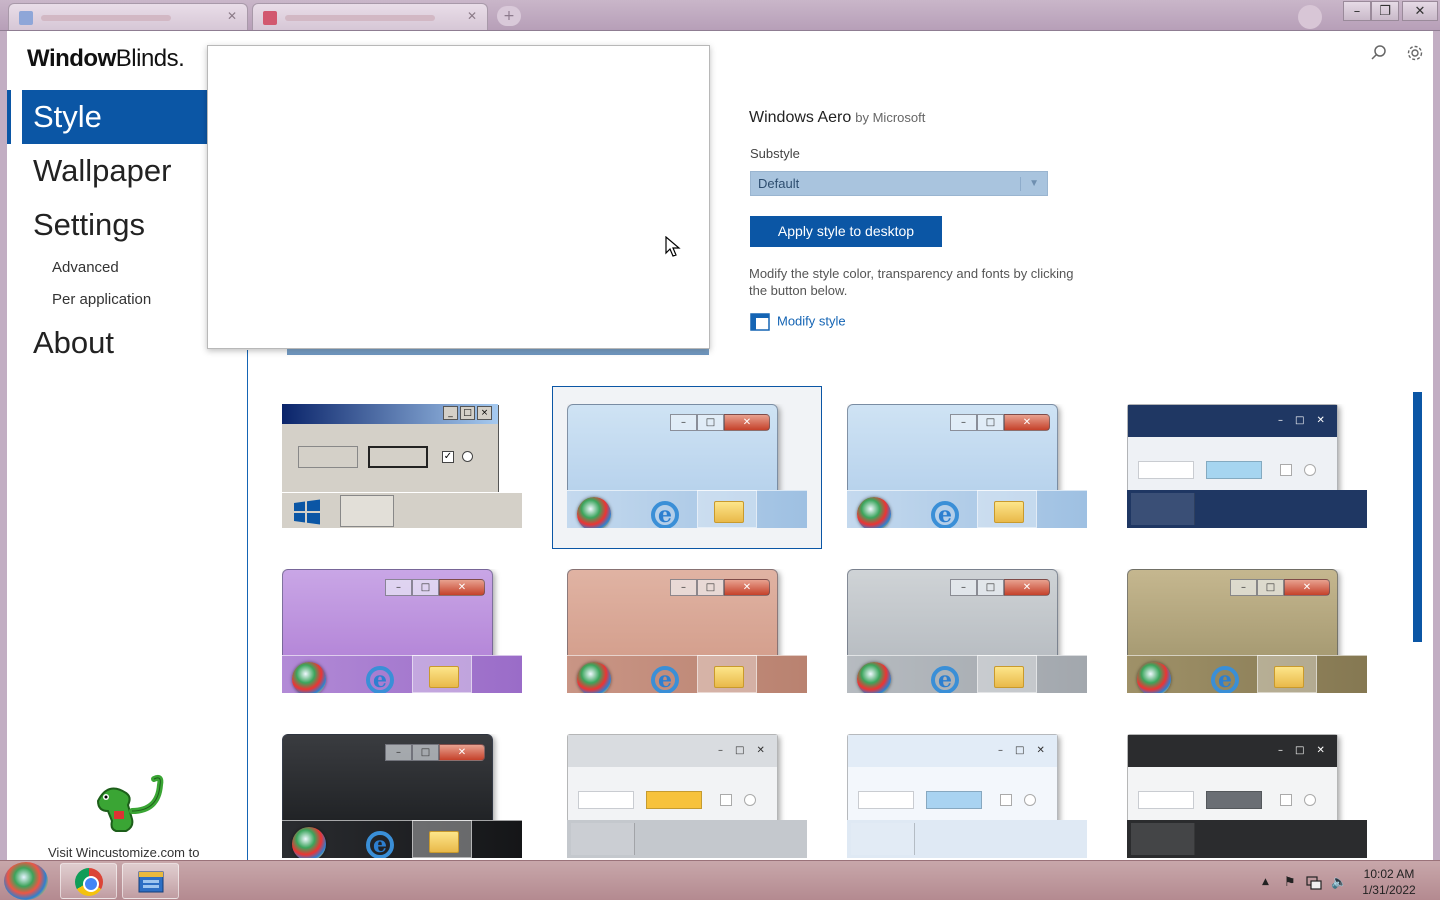  What do you see at coordinates (1389, 882) in the screenshot?
I see `taskbar-clock: 10:02 AM 1/31/2022` at bounding box center [1389, 882].